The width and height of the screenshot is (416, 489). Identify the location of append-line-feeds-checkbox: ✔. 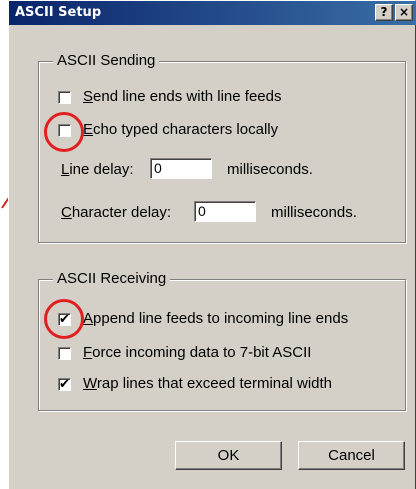
(64, 319).